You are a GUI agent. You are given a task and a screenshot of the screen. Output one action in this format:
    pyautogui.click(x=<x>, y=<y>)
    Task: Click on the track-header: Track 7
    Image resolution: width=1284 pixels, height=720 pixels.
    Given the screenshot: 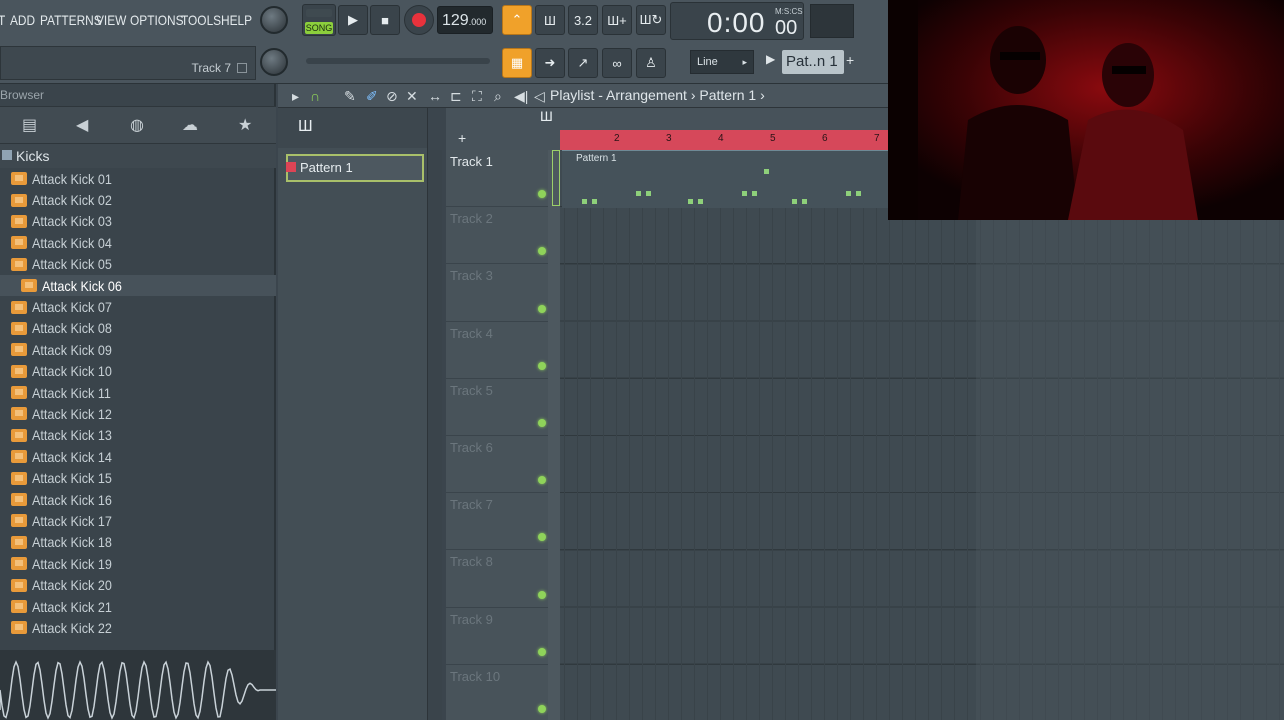 What is the action you would take?
    pyautogui.click(x=498, y=522)
    